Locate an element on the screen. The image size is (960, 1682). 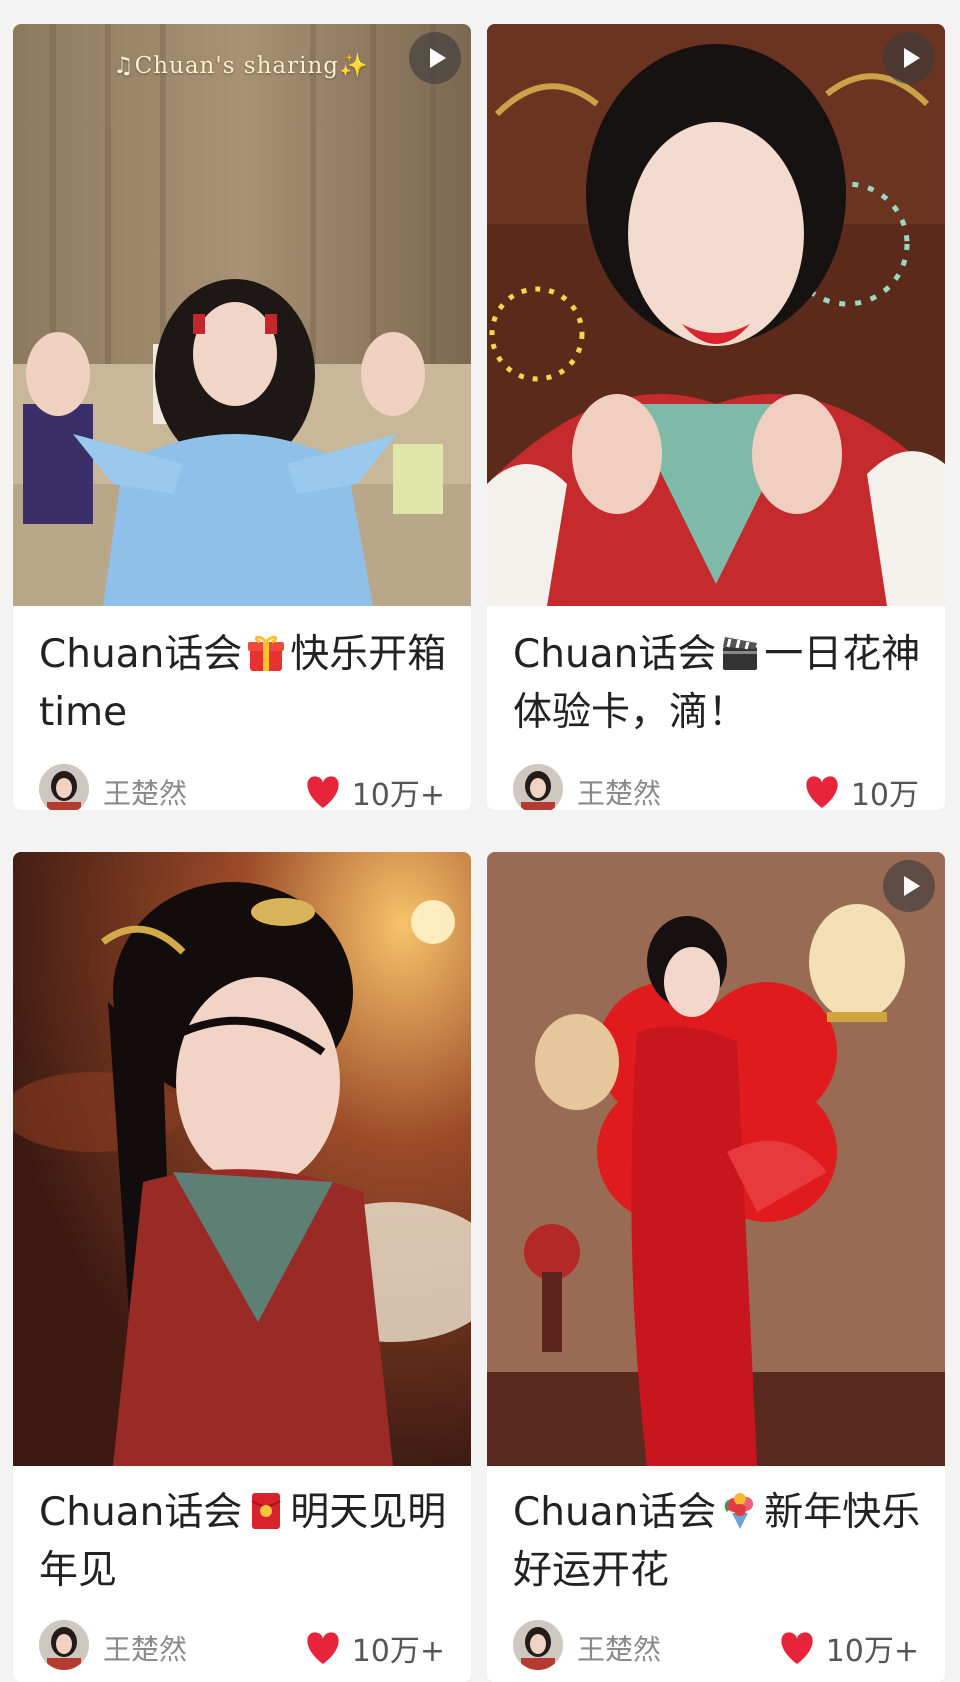
post-title: Chuan话会 明天见明年见 is located at coordinates (245, 1542).